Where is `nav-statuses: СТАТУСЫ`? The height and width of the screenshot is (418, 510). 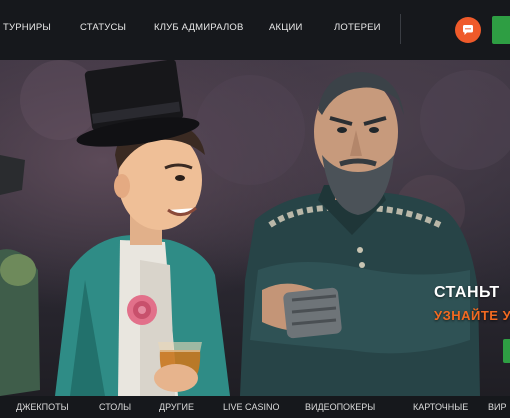
nav-statuses: СТАТУСЫ is located at coordinates (103, 27).